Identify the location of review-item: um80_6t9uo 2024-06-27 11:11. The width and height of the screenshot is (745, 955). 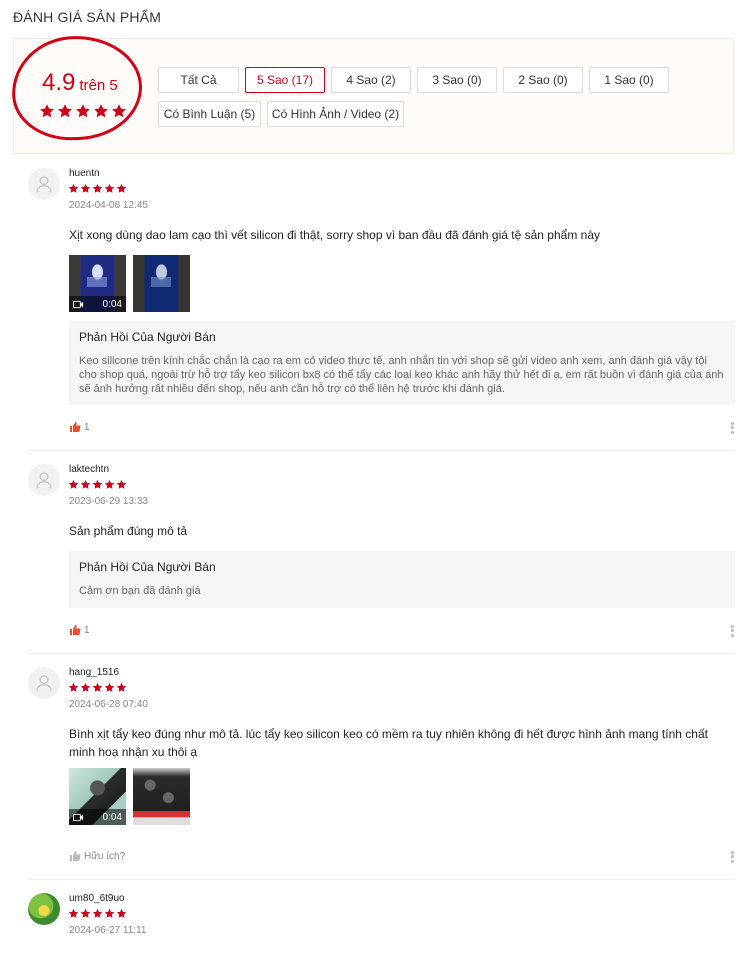
(381, 924).